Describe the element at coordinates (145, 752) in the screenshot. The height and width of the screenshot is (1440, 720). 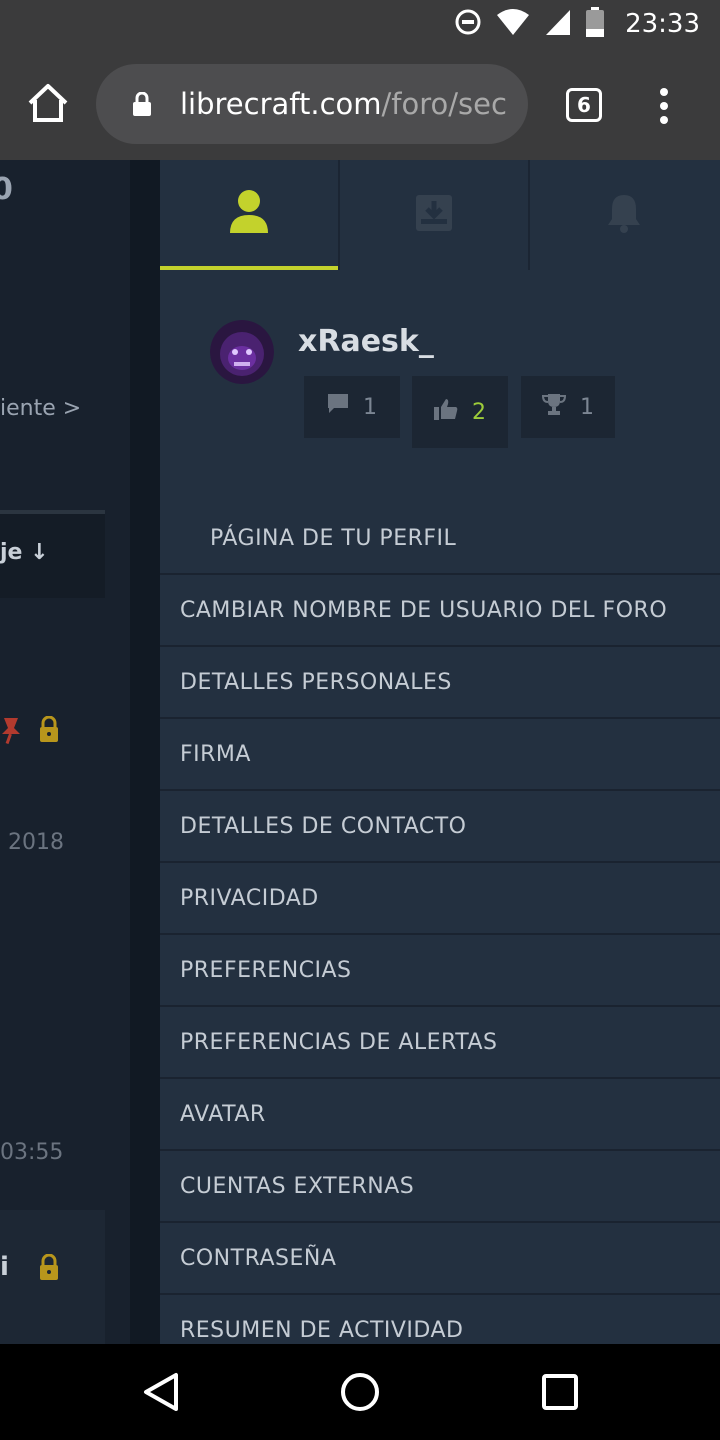
I see `background-divider` at that location.